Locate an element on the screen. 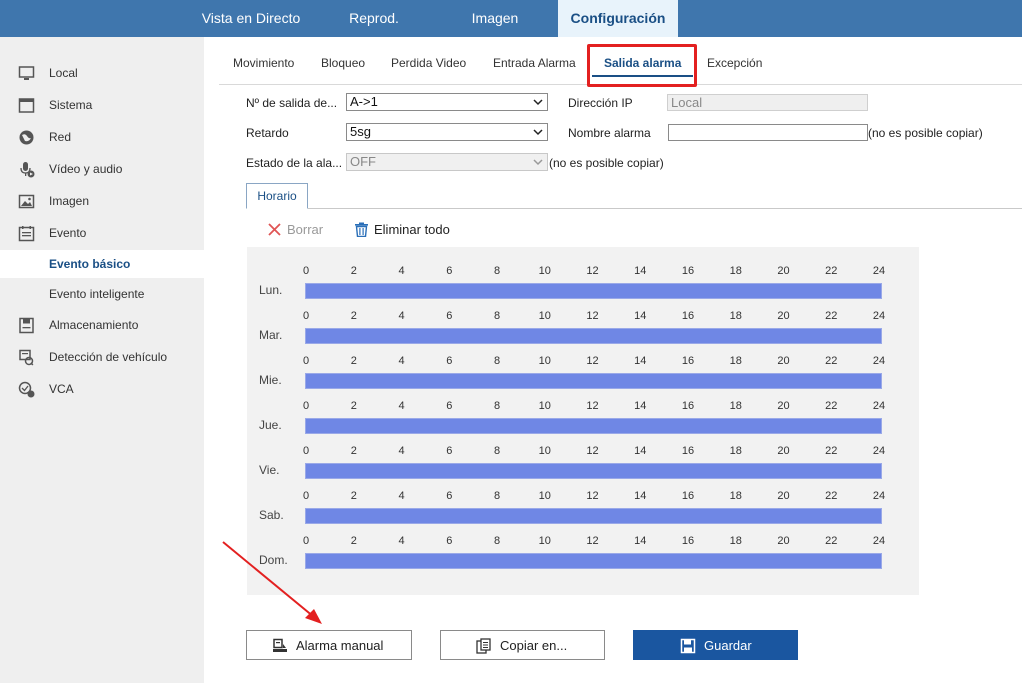 This screenshot has width=1022, height=683. output-no-select: A->1 is located at coordinates (447, 102).